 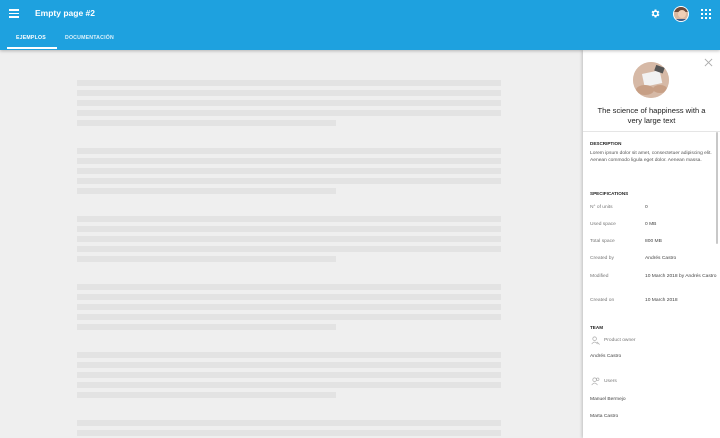 What do you see at coordinates (610, 381) in the screenshot?
I see `users-label: Users` at bounding box center [610, 381].